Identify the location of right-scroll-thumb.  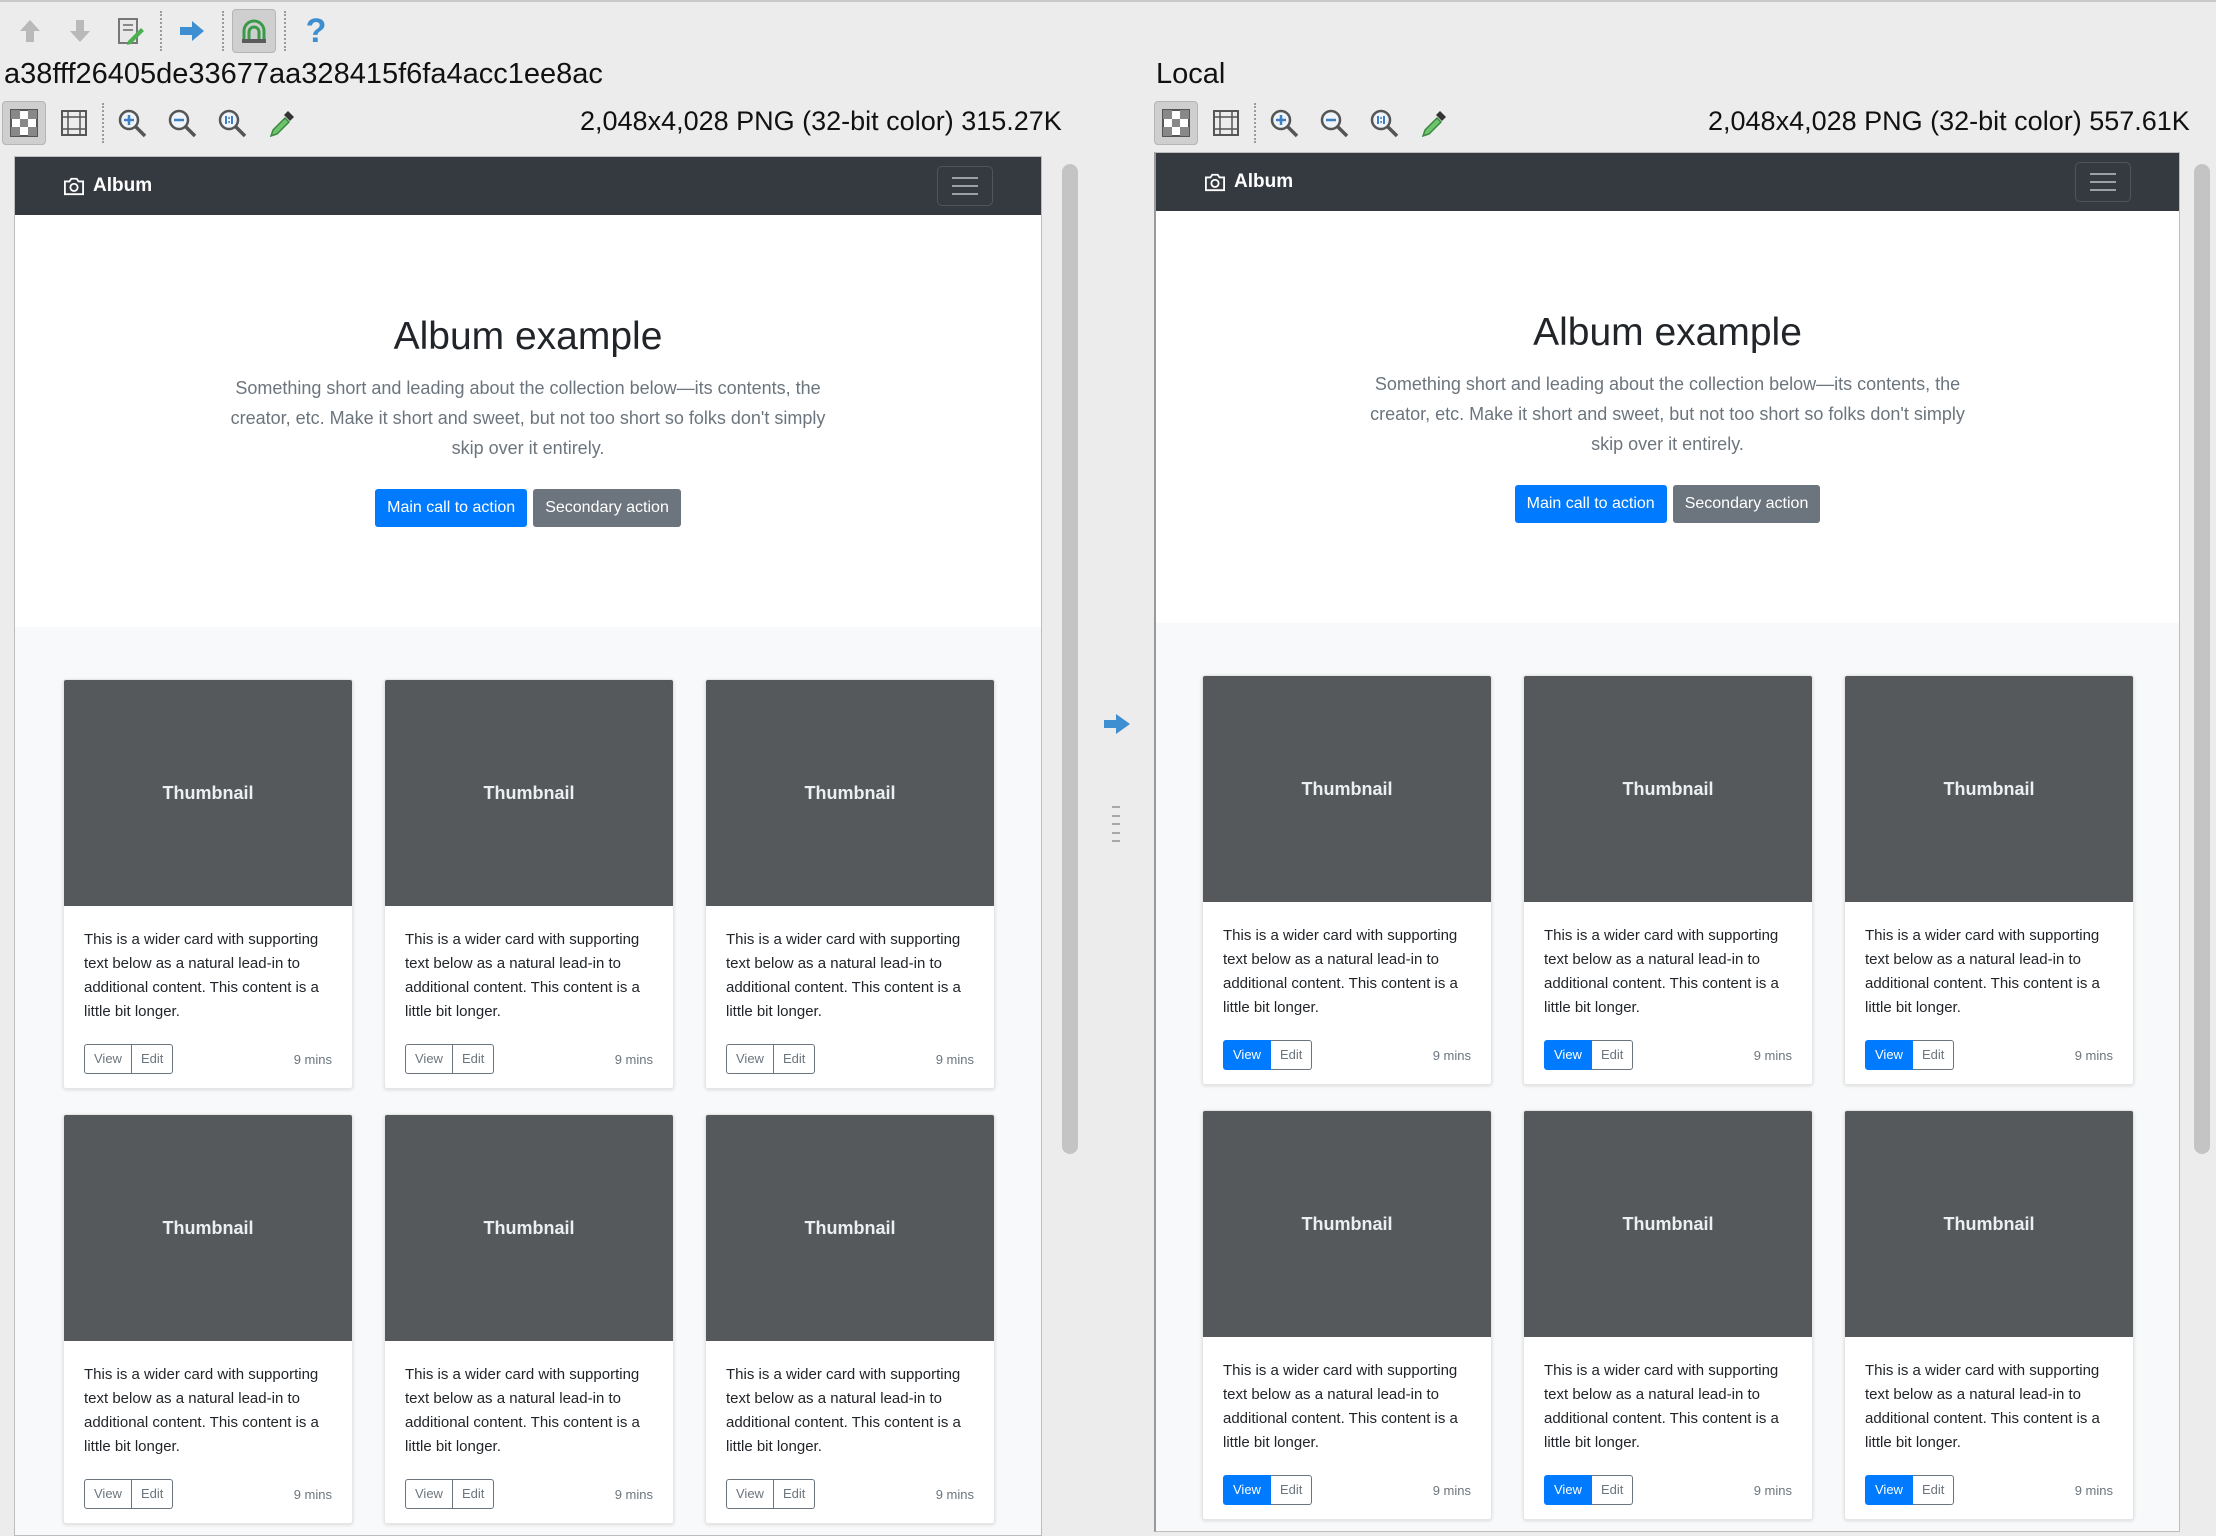
(2202, 659).